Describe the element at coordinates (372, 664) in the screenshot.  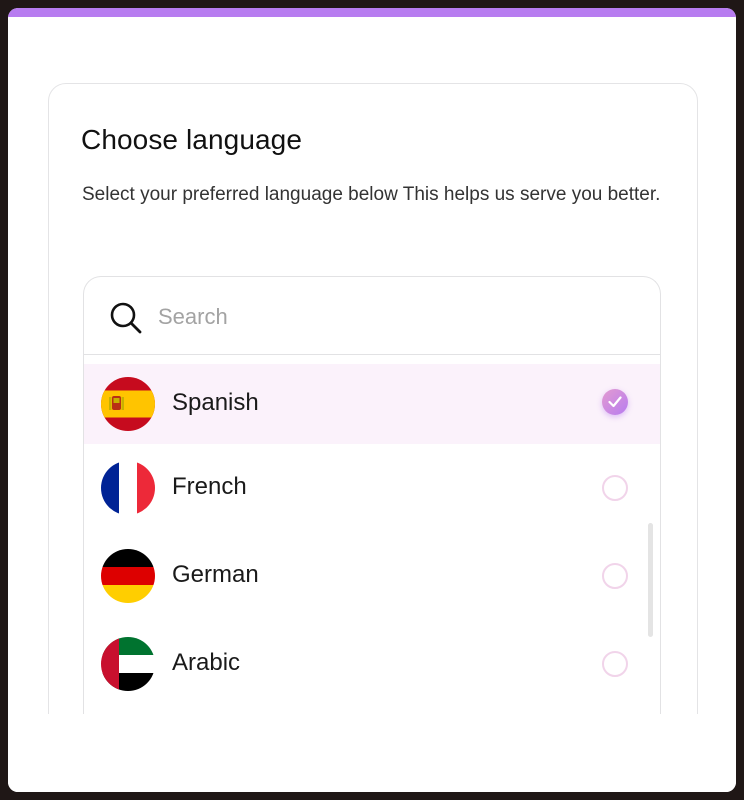
I see `language-option-arabic: Arabic` at that location.